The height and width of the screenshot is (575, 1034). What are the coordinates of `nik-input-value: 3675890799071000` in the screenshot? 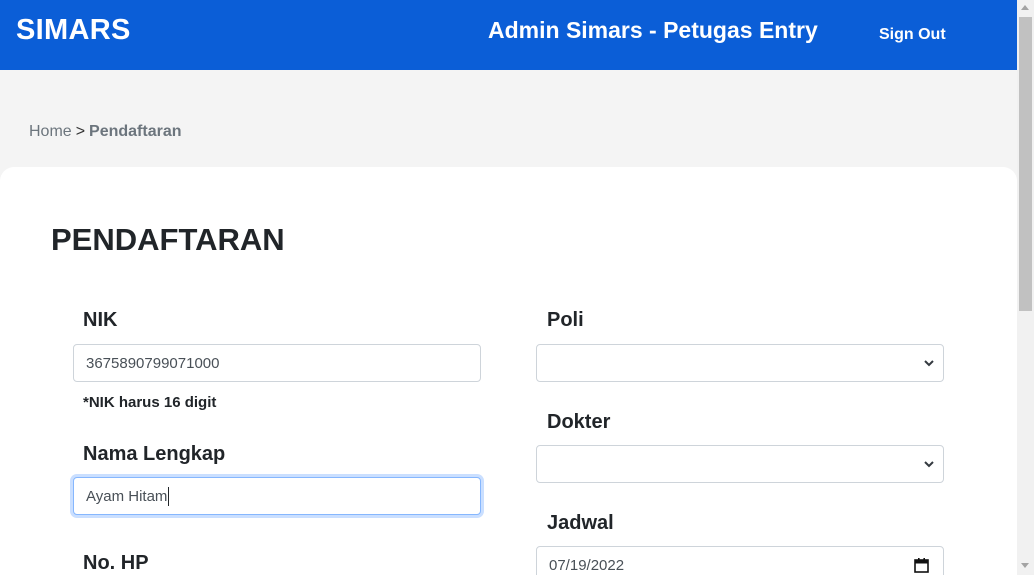 It's located at (153, 363).